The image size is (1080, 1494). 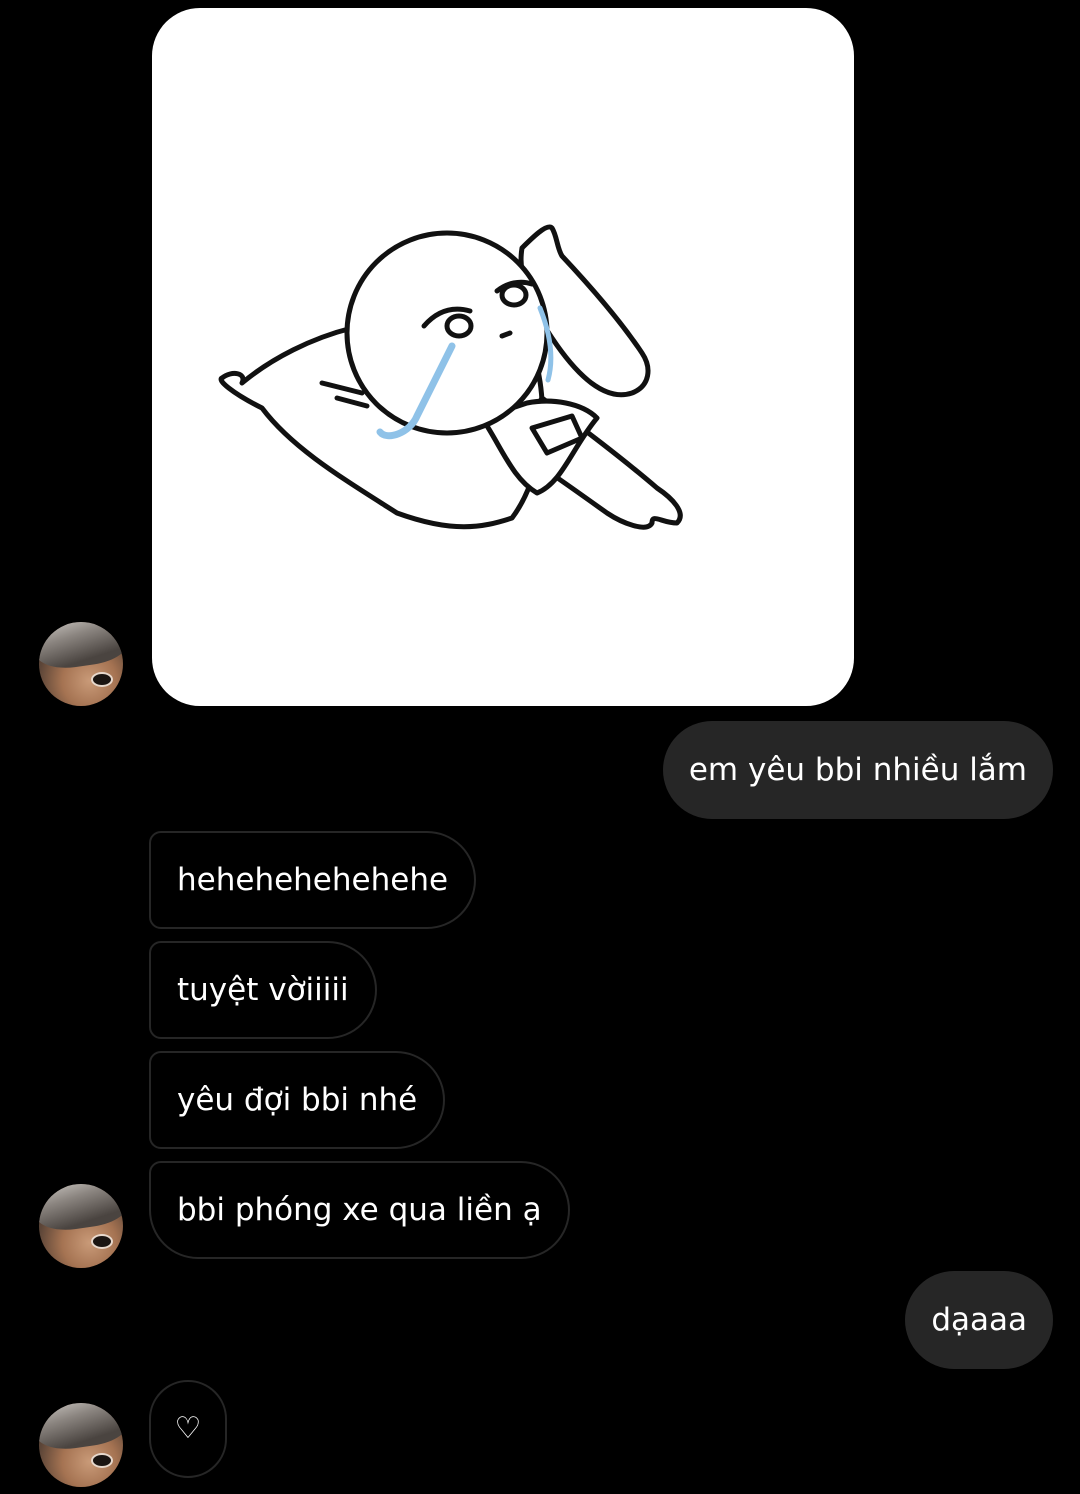 I want to click on incoming-message: bbi phóng xe qua liền ạ, so click(x=359, y=1210).